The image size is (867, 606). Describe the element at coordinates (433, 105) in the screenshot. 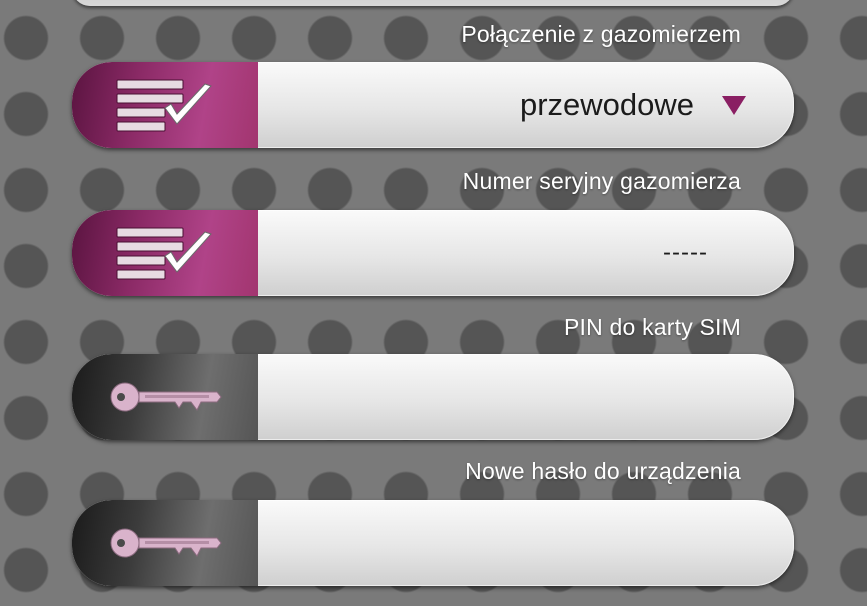

I see `connection-dropdown: przewodowe` at that location.